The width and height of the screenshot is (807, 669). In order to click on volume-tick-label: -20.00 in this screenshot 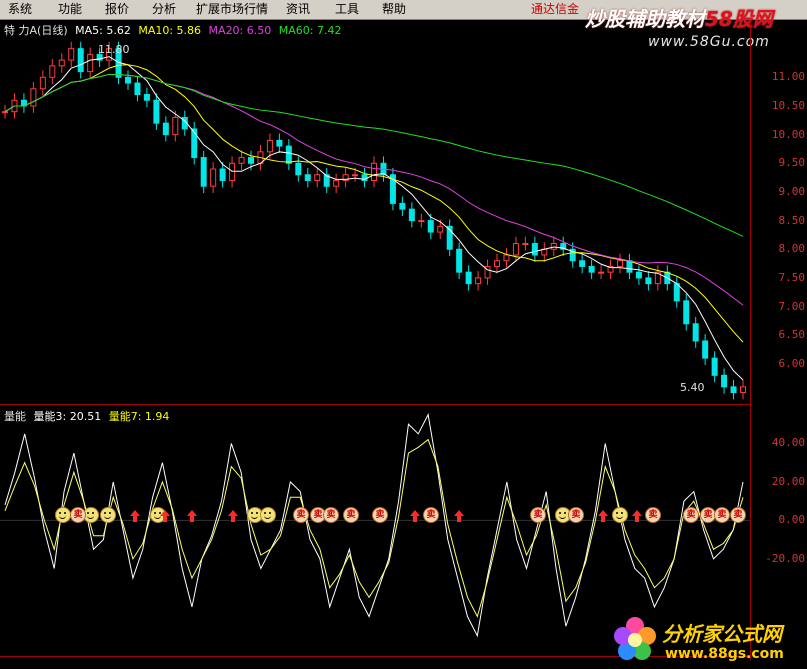, I will do `click(785, 558)`.